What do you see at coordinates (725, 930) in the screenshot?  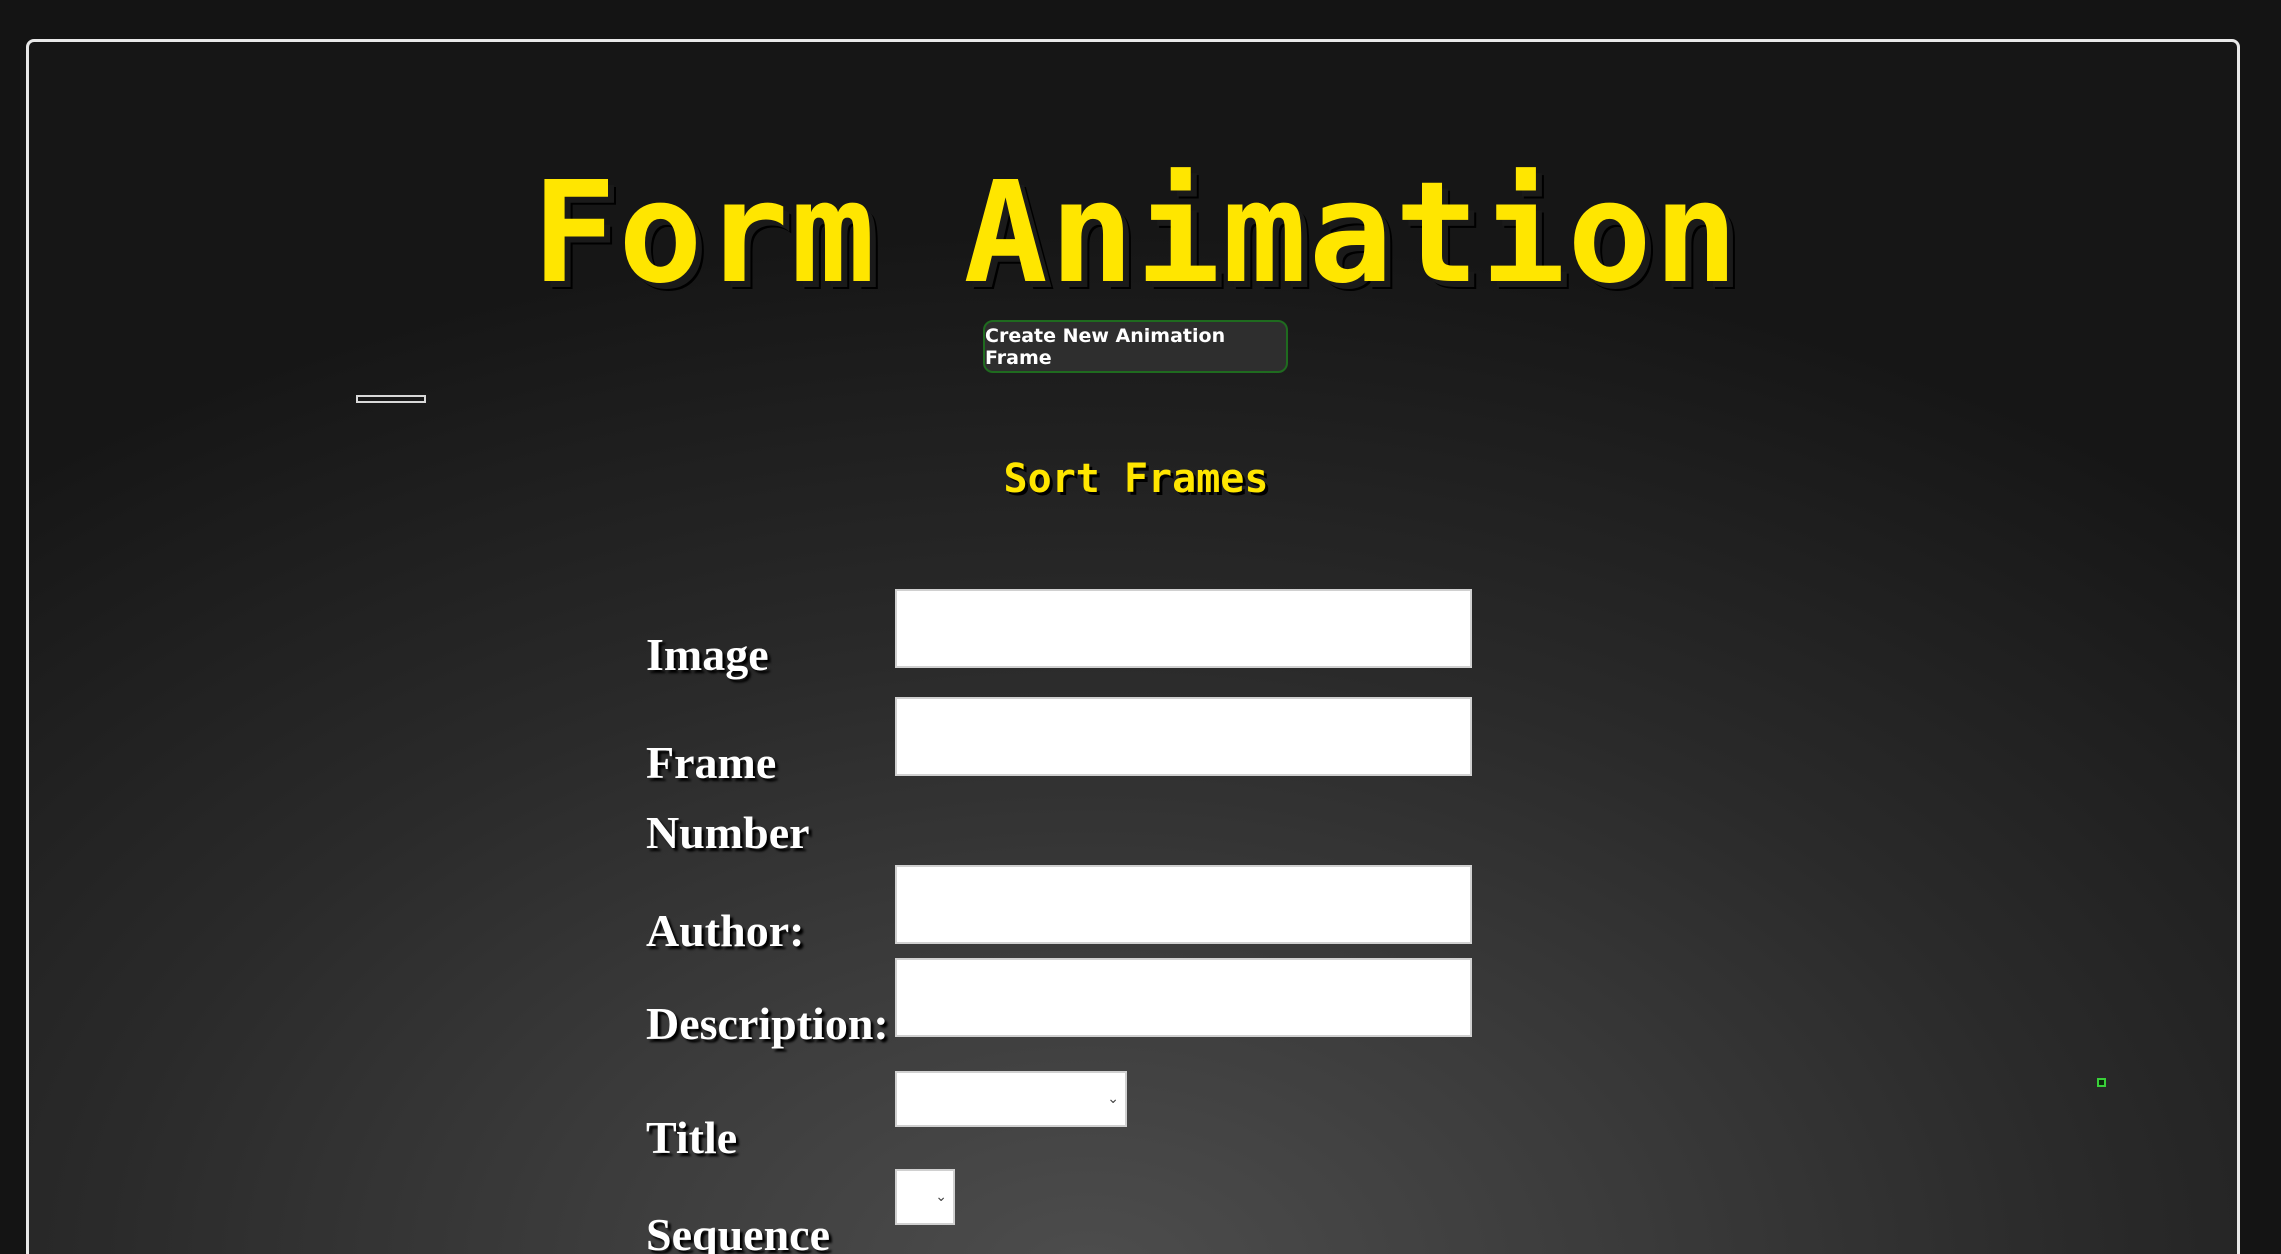 I see `author-label: Author:` at bounding box center [725, 930].